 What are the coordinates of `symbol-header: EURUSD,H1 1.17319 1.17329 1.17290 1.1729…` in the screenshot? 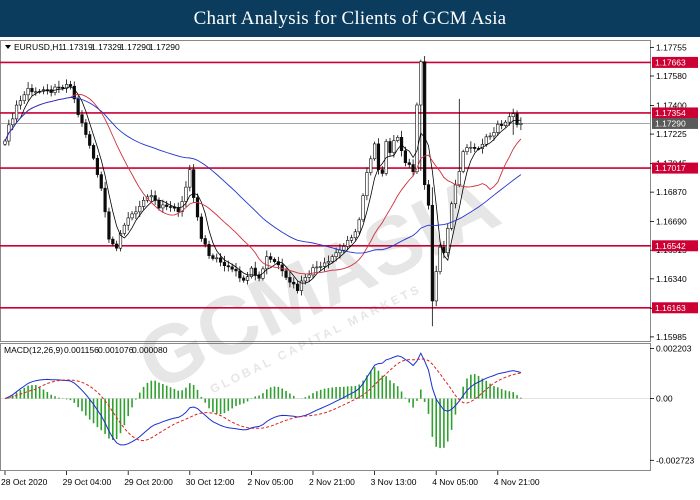 It's located at (92, 47).